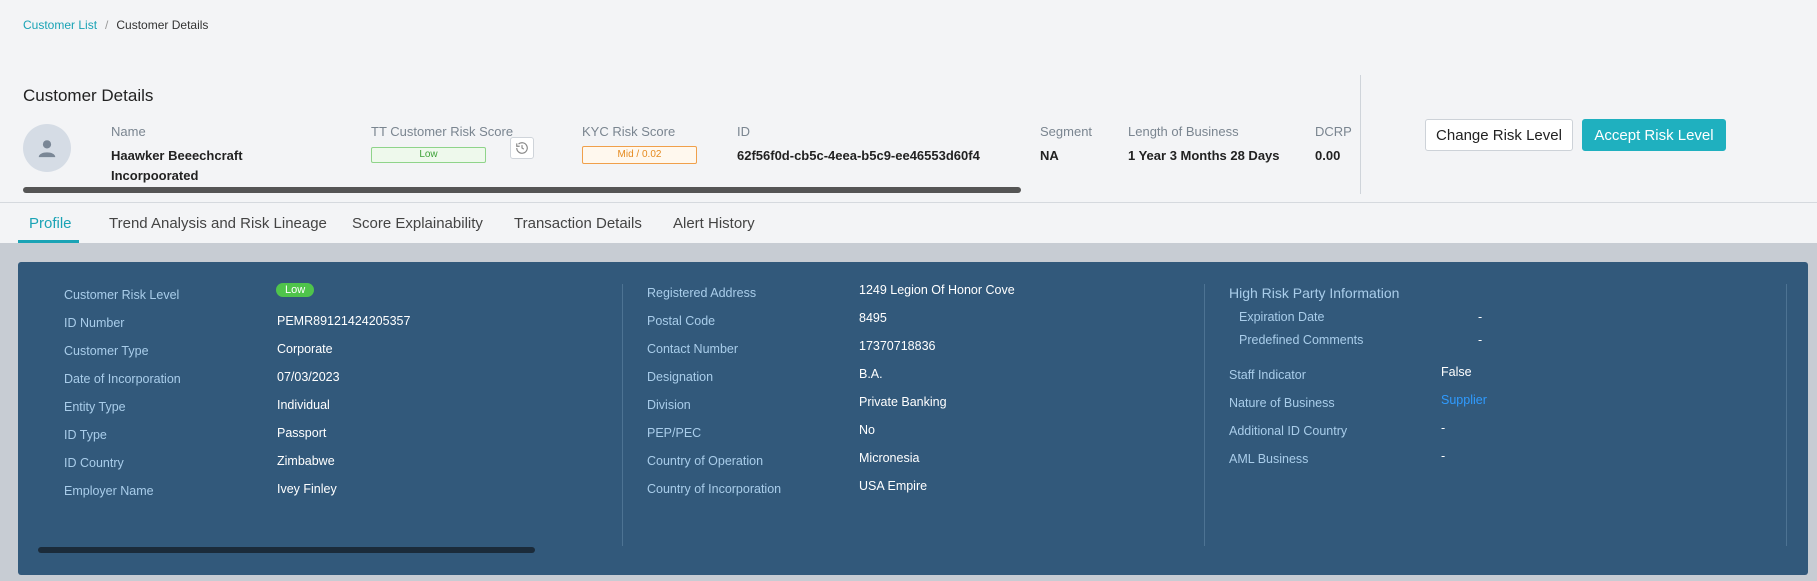  What do you see at coordinates (122, 379) in the screenshot?
I see `date-of-incorporation-label: Date of Incorporation` at bounding box center [122, 379].